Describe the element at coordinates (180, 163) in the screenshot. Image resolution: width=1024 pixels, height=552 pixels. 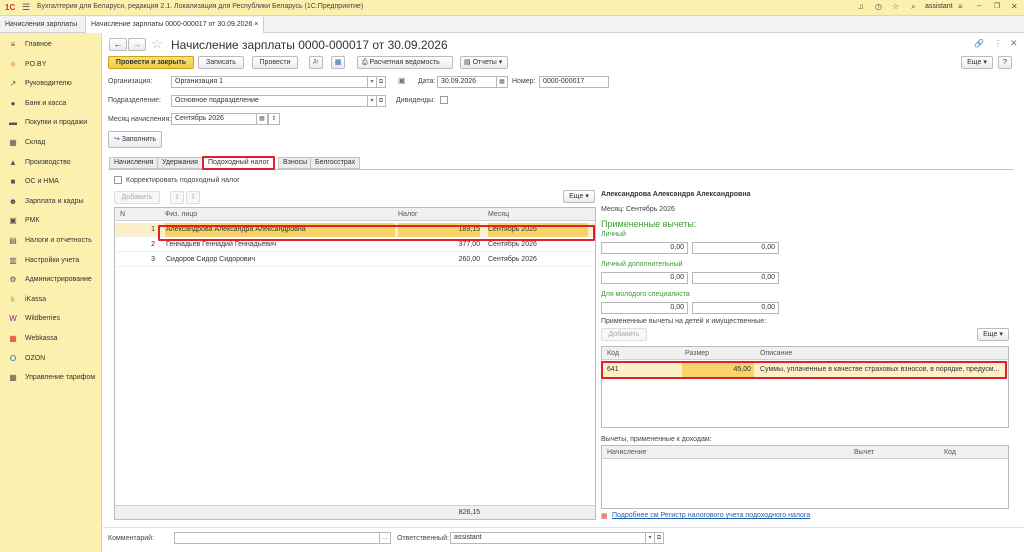
I see `tab-deductions: Удержания` at that location.